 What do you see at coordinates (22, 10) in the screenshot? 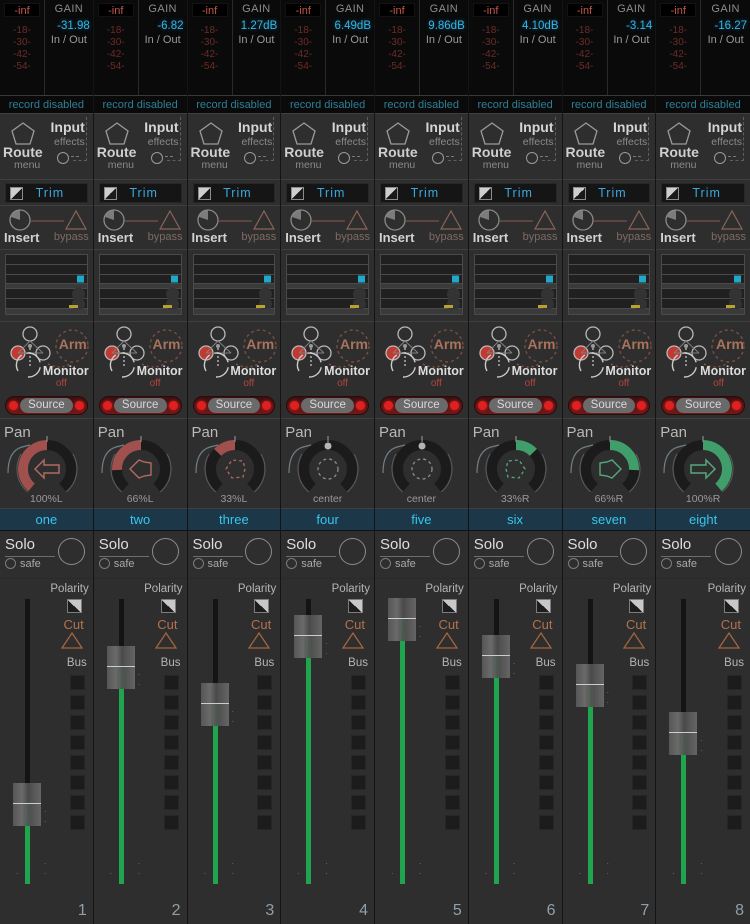
I see `peak-readout: -inf` at bounding box center [22, 10].